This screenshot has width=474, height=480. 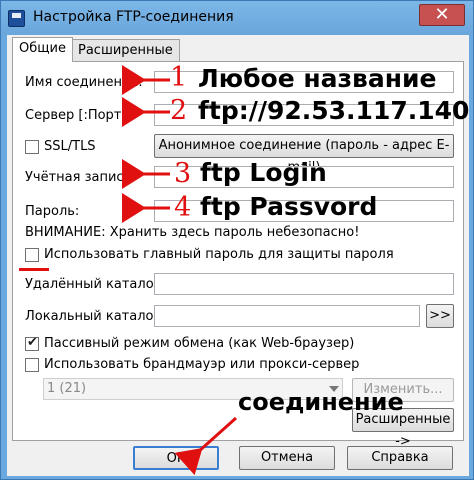 I want to click on tab-general: Общие, so click(x=42, y=49).